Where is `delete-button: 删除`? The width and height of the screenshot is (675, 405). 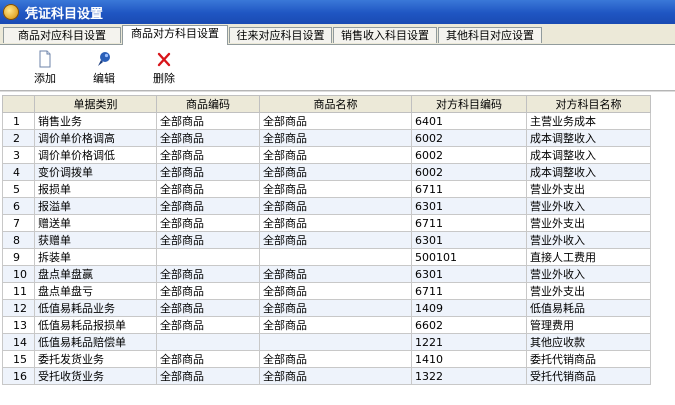 delete-button: 删除 is located at coordinates (164, 68).